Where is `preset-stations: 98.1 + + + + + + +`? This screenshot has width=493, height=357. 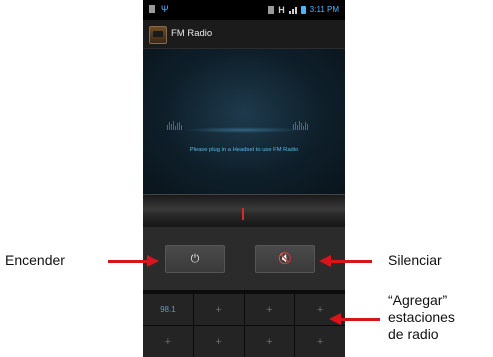
preset-stations: 98.1 + + + + + + + is located at coordinates (244, 325).